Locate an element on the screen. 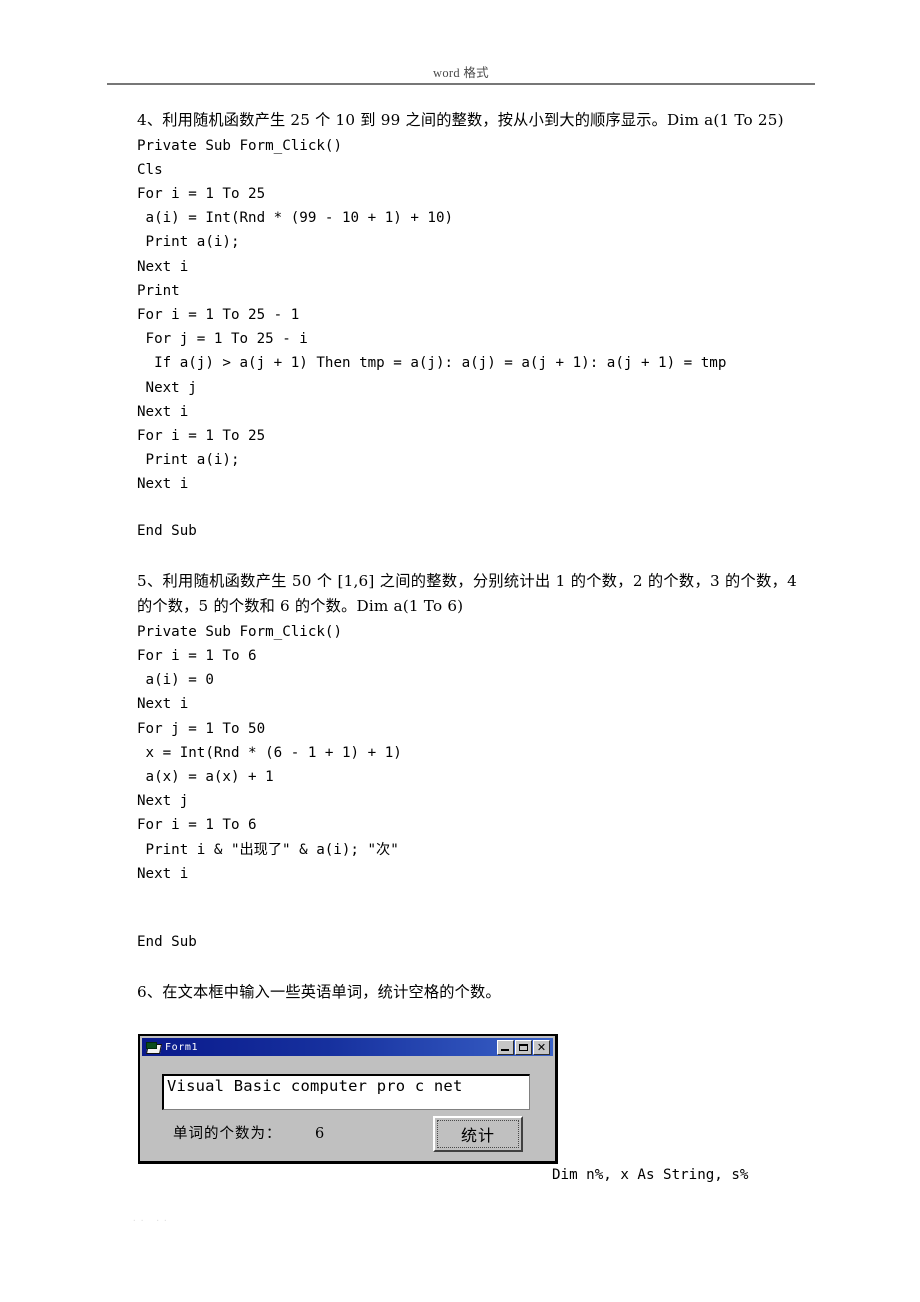 This screenshot has height=1302, width=920. word-input-textbox: Visual Basic computer pro c net is located at coordinates (346, 1092).